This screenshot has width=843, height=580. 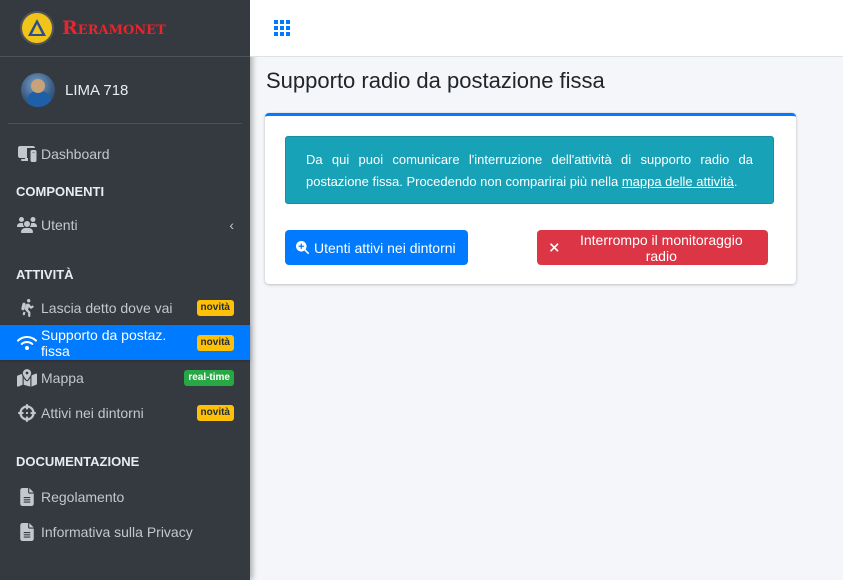 I want to click on sidebar-item-supporto: Supporto da postaz. fissa novità, so click(x=125, y=342).